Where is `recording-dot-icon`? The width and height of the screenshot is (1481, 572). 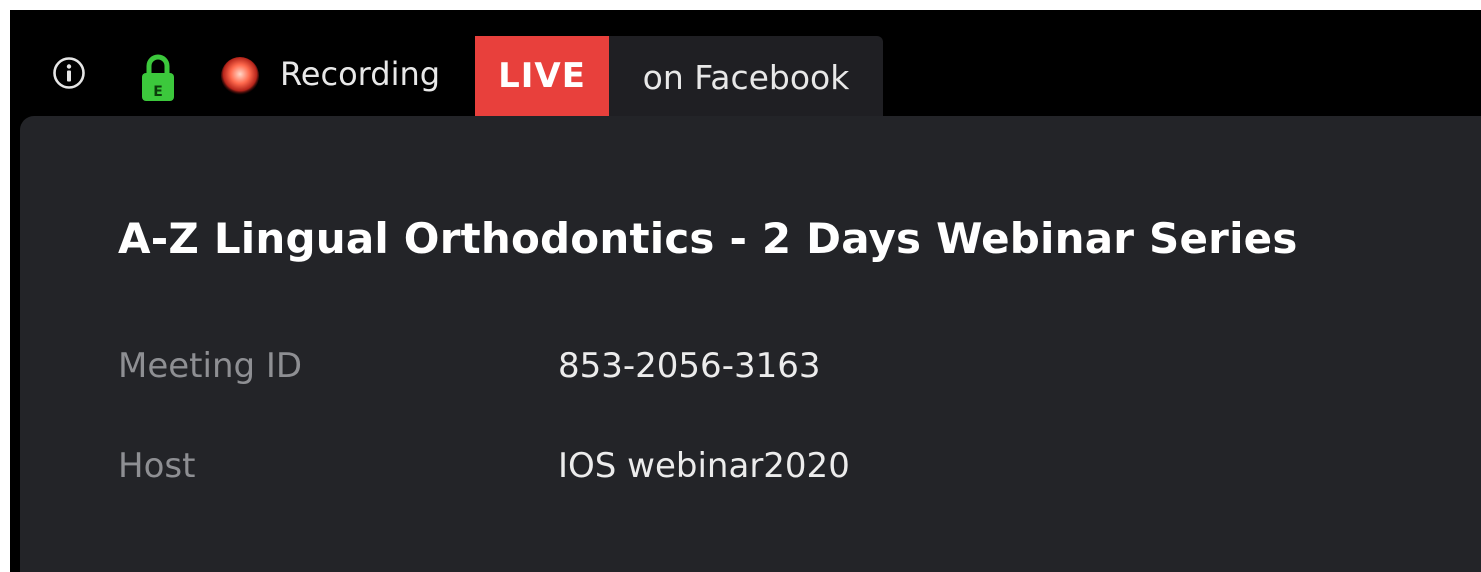 recording-dot-icon is located at coordinates (240, 76).